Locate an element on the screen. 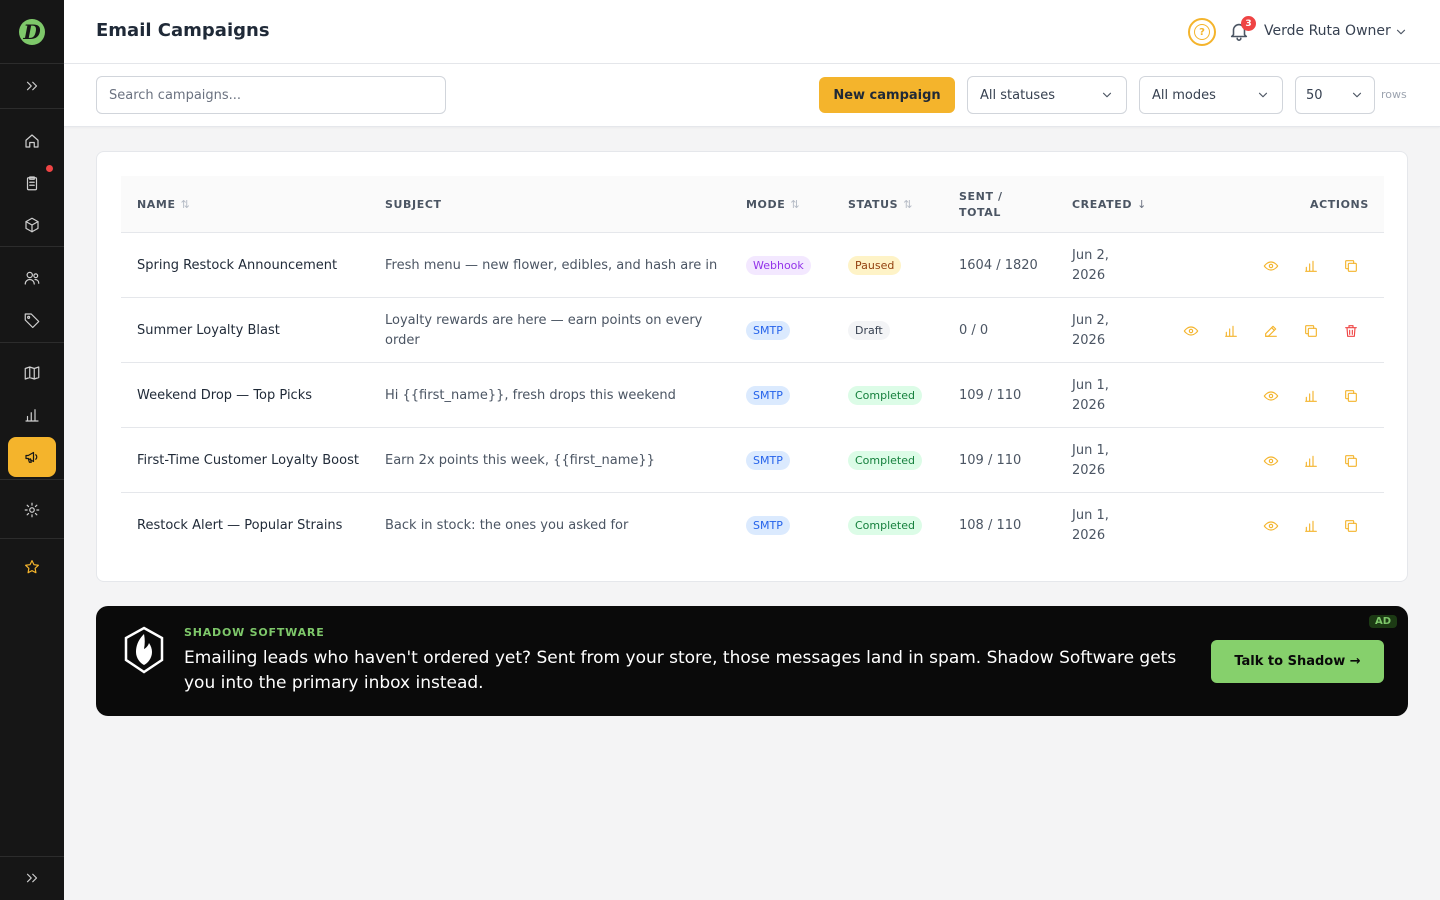  status-badge: Paused is located at coordinates (875, 265).